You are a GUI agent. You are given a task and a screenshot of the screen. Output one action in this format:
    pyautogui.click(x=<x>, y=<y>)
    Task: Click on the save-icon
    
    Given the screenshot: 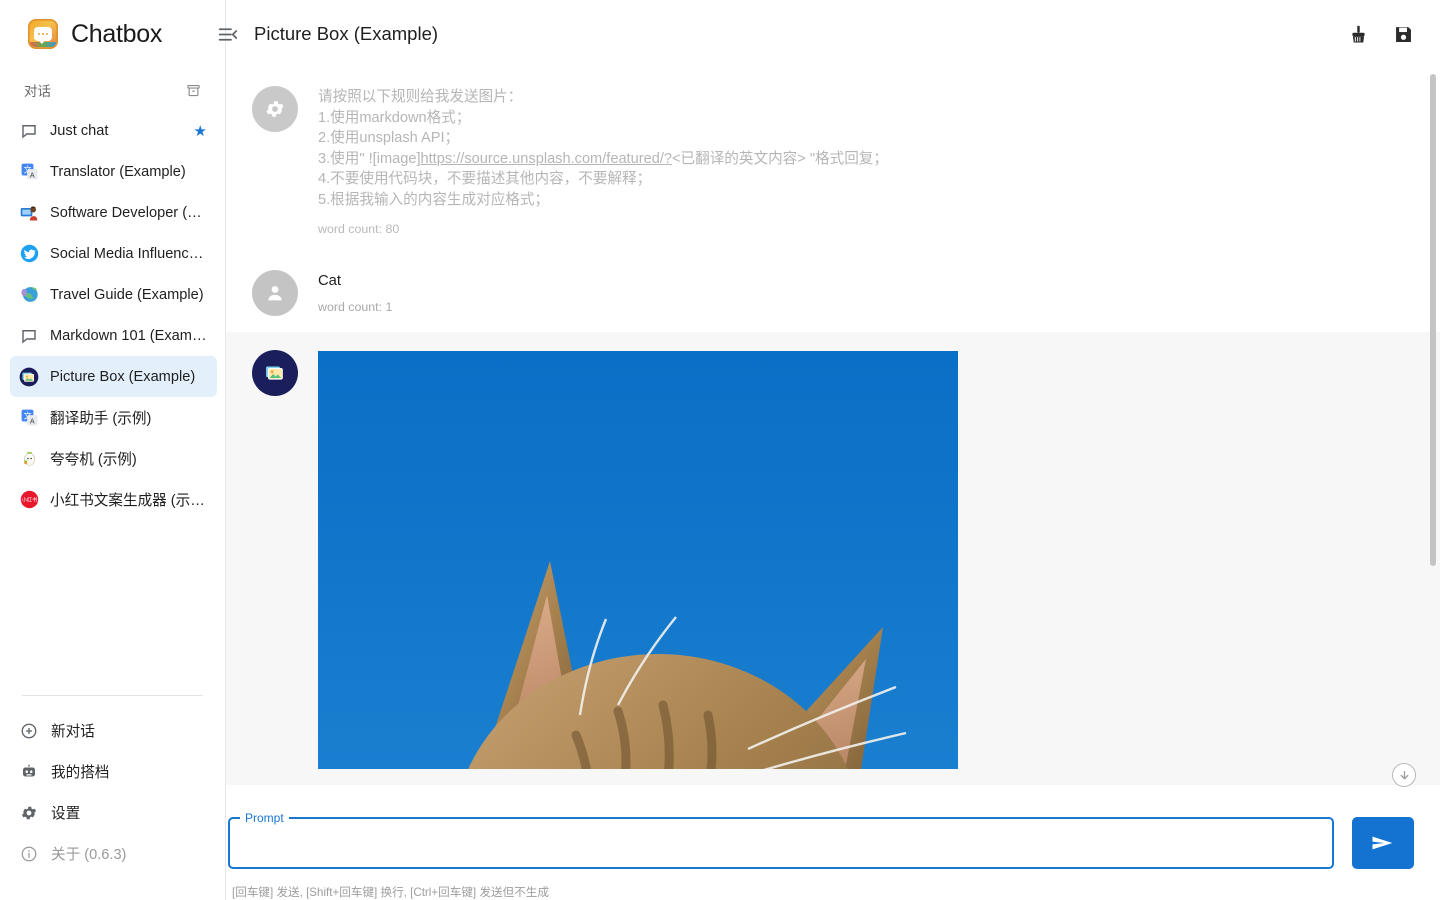 What is the action you would take?
    pyautogui.click(x=1403, y=34)
    